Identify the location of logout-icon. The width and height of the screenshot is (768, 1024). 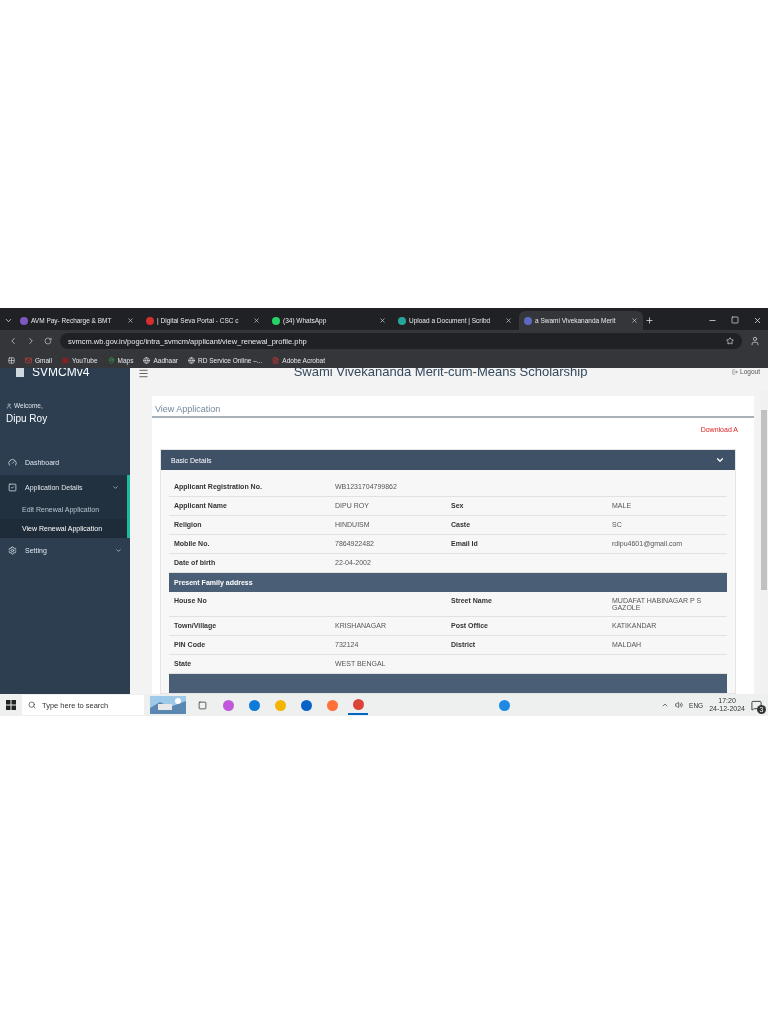
(735, 371).